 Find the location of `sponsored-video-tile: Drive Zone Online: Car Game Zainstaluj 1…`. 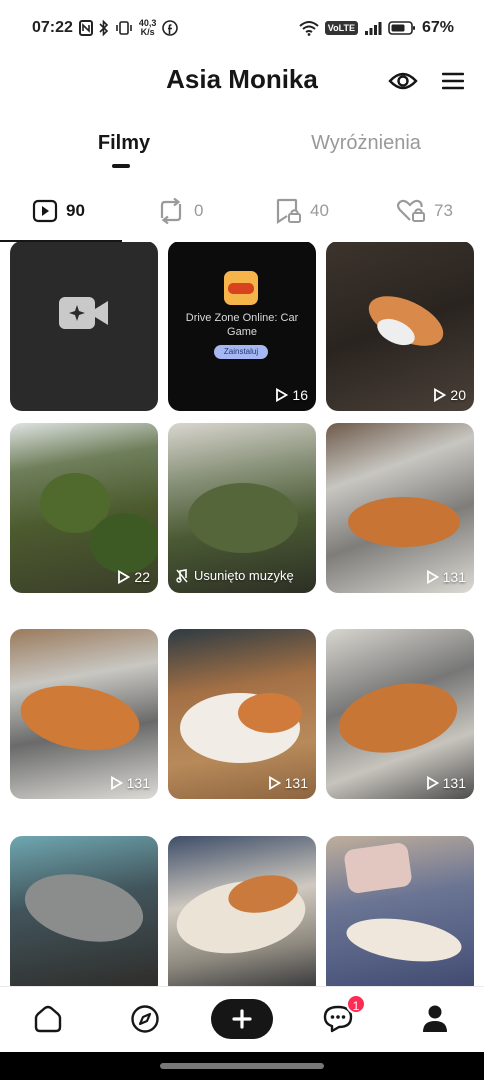

sponsored-video-tile: Drive Zone Online: Car Game Zainstaluj 1… is located at coordinates (242, 326).